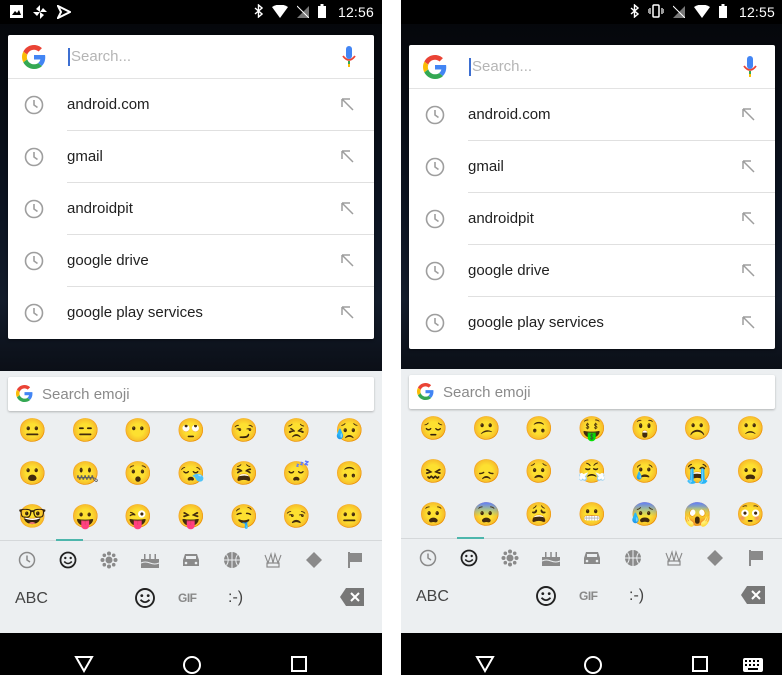  Describe the element at coordinates (191, 516) in the screenshot. I see `emoji-key: 😝` at that location.